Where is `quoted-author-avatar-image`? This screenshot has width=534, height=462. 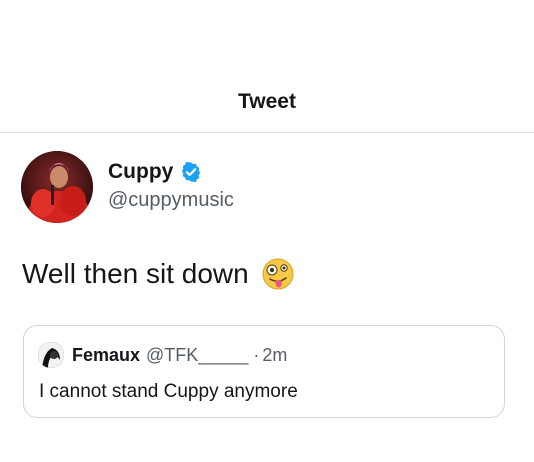
quoted-author-avatar-image is located at coordinates (51, 355).